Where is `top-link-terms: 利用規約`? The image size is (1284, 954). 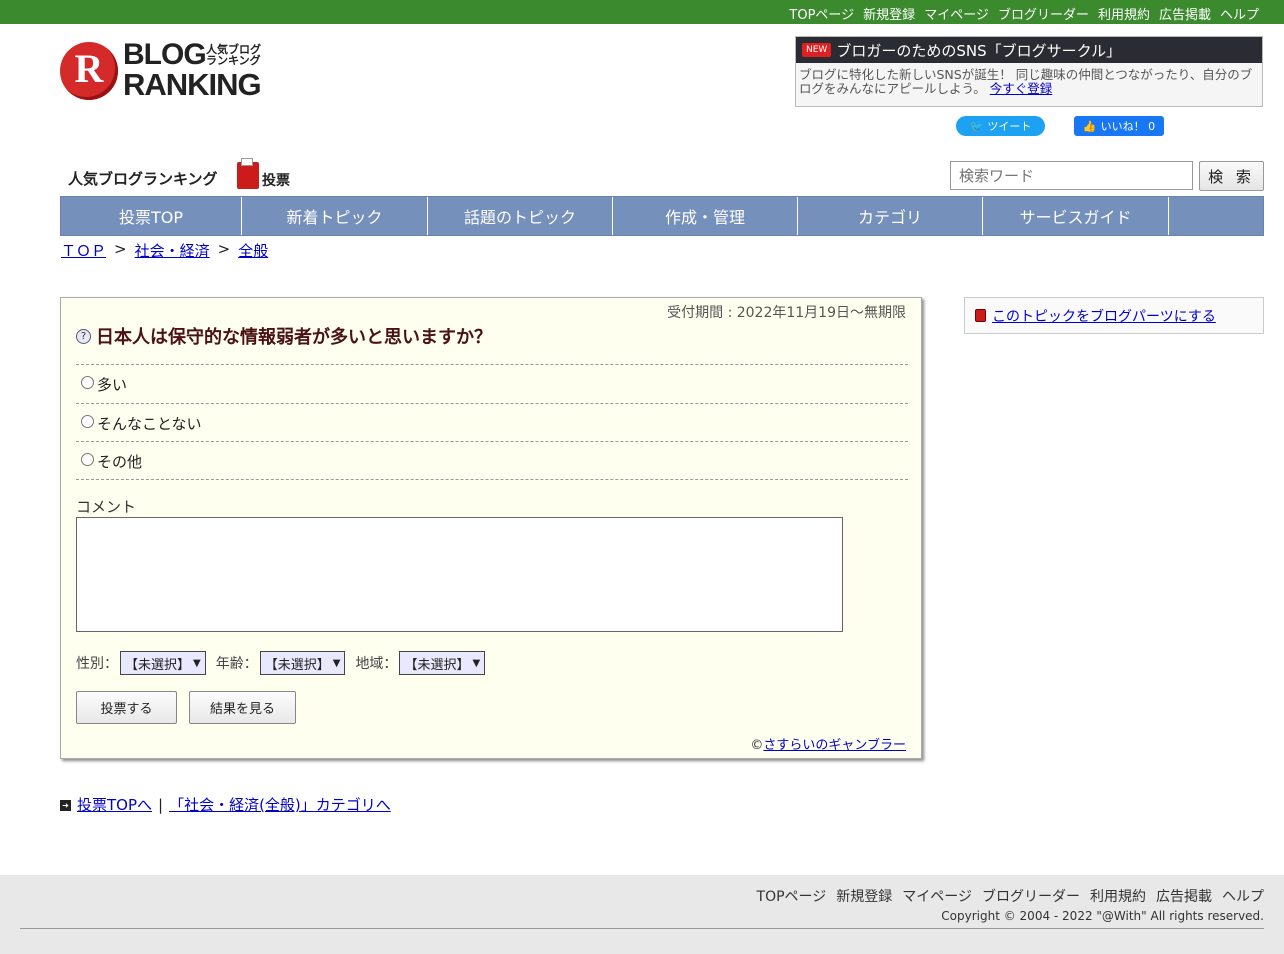 top-link-terms: 利用規約 is located at coordinates (1124, 13).